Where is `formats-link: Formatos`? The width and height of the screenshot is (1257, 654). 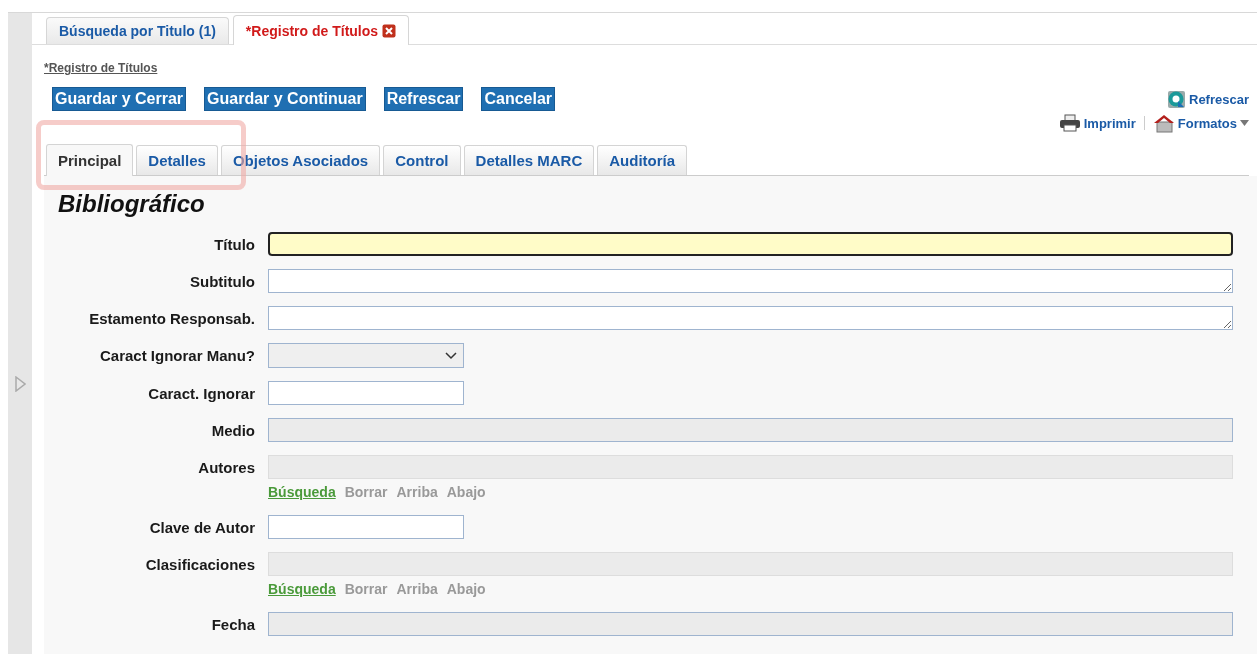
formats-link: Formatos is located at coordinates (1207, 123).